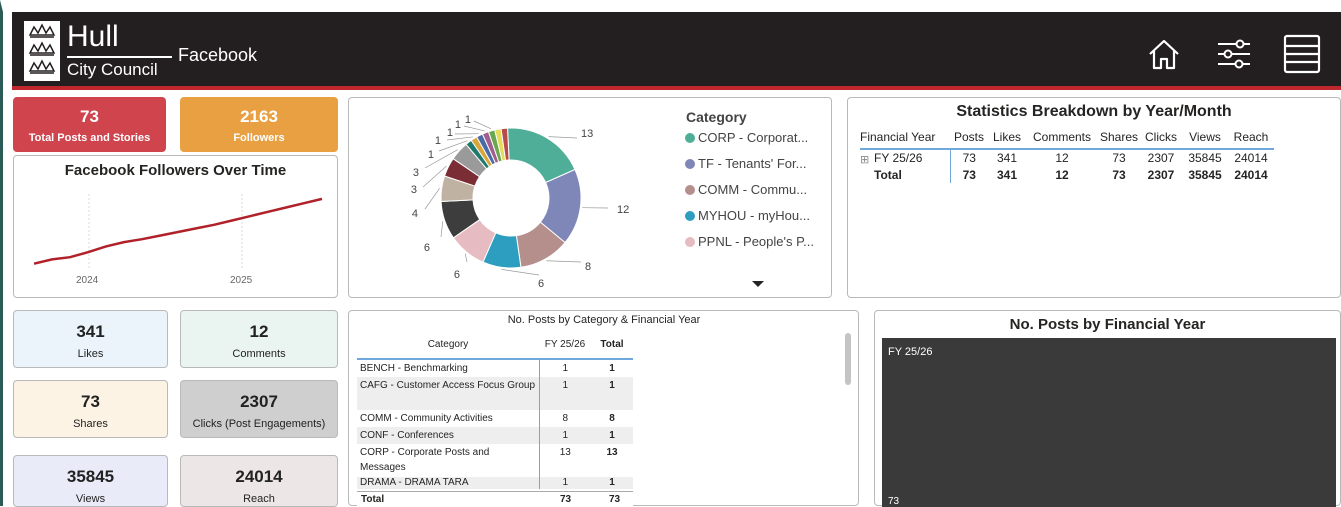 This screenshot has width=1341, height=507. Describe the element at coordinates (1205, 174) in the screenshot. I see `stats-cell: 35845` at that location.